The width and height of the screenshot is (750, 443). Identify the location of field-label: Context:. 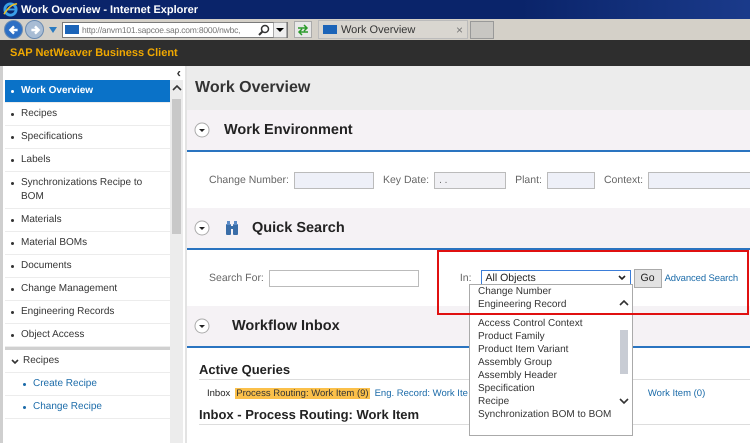
(624, 180).